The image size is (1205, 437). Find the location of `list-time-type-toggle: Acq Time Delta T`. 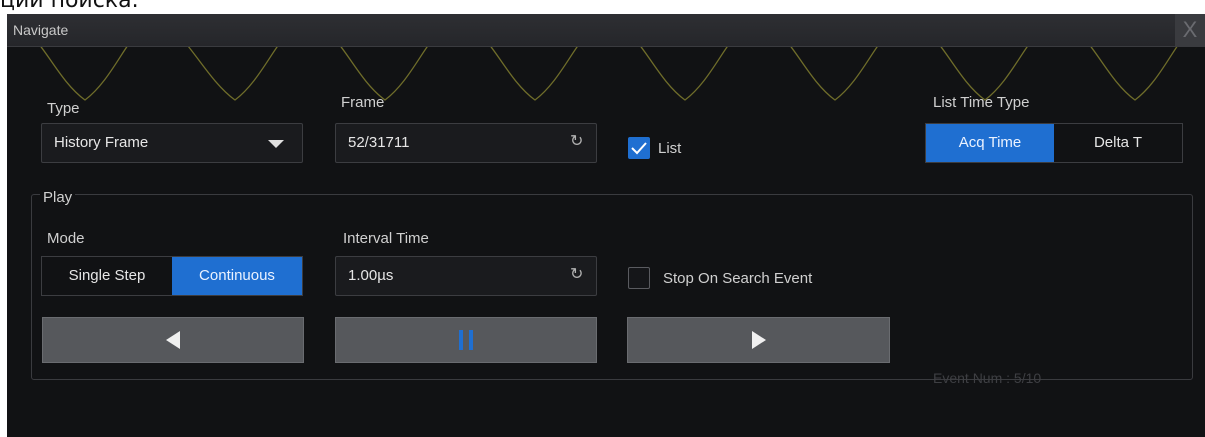

list-time-type-toggle: Acq Time Delta T is located at coordinates (1054, 143).